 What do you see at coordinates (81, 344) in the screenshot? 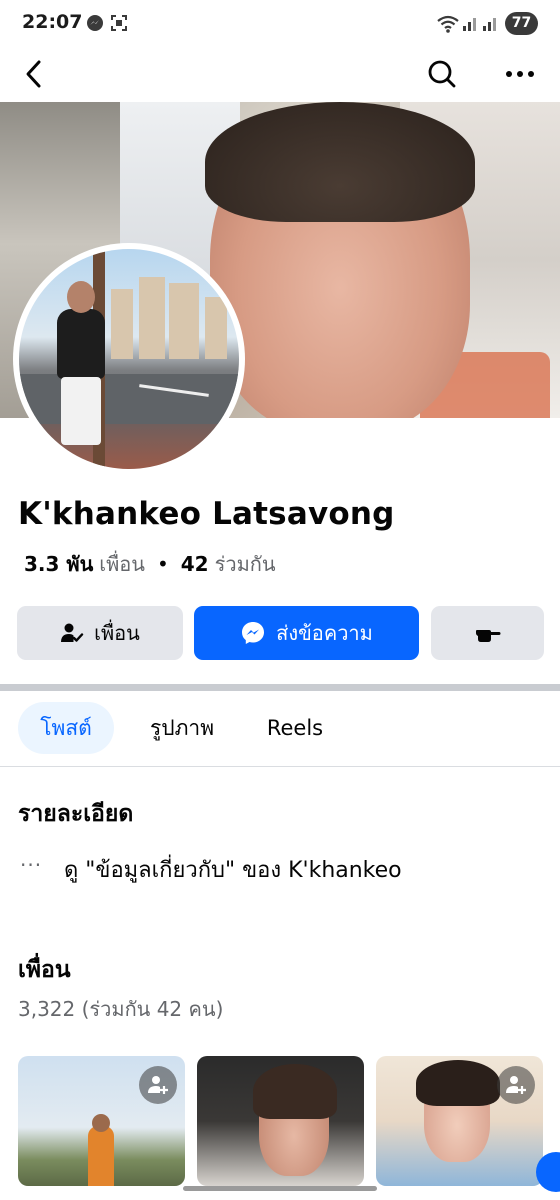
I see `avatar-person-body` at bounding box center [81, 344].